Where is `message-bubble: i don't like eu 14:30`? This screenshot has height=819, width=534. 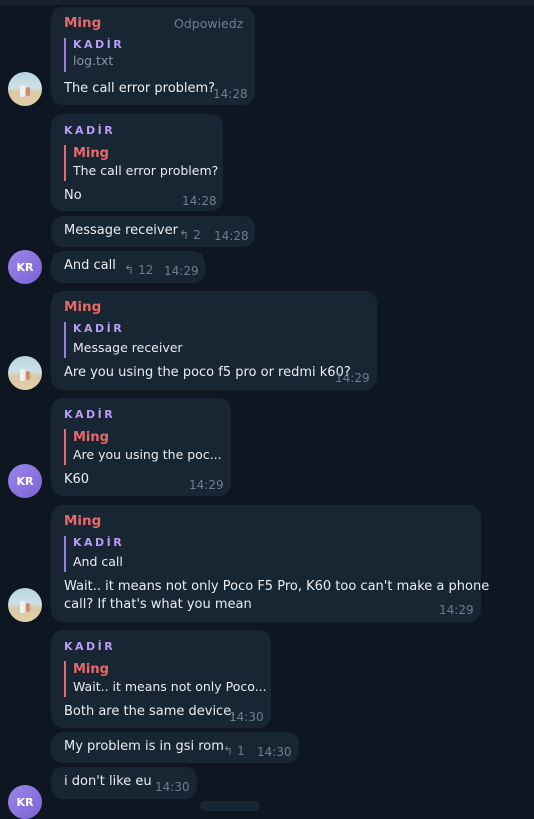 message-bubble: i don't like eu 14:30 is located at coordinates (124, 783).